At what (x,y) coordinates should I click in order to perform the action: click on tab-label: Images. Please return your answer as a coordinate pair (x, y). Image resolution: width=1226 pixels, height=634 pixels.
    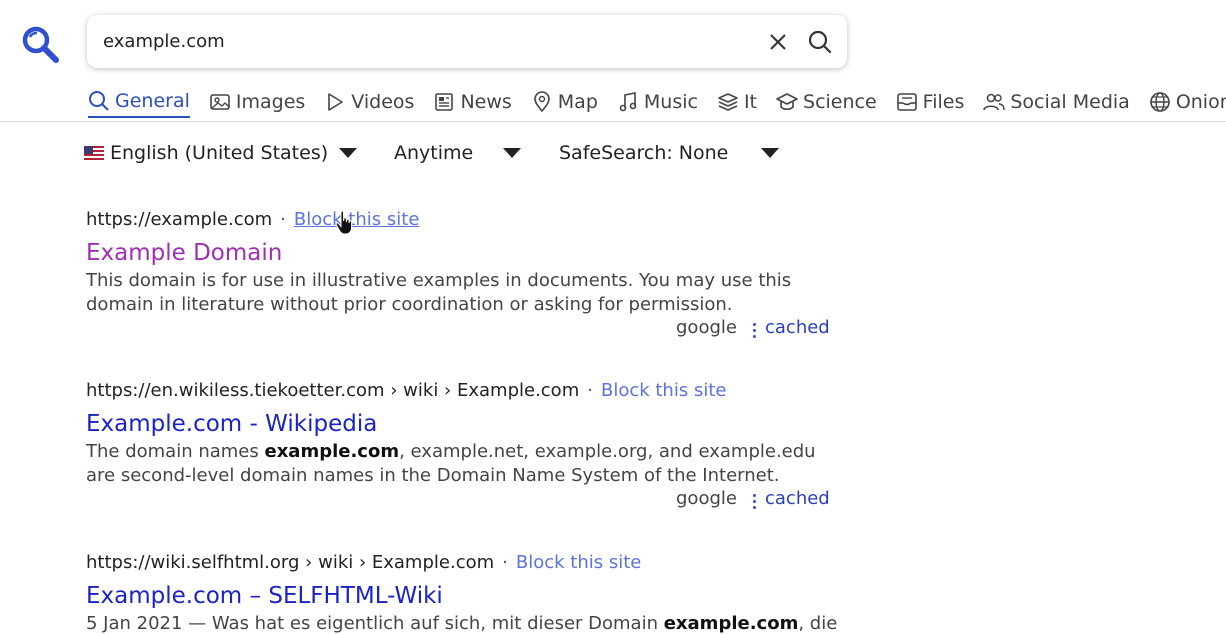
    Looking at the image, I should click on (270, 102).